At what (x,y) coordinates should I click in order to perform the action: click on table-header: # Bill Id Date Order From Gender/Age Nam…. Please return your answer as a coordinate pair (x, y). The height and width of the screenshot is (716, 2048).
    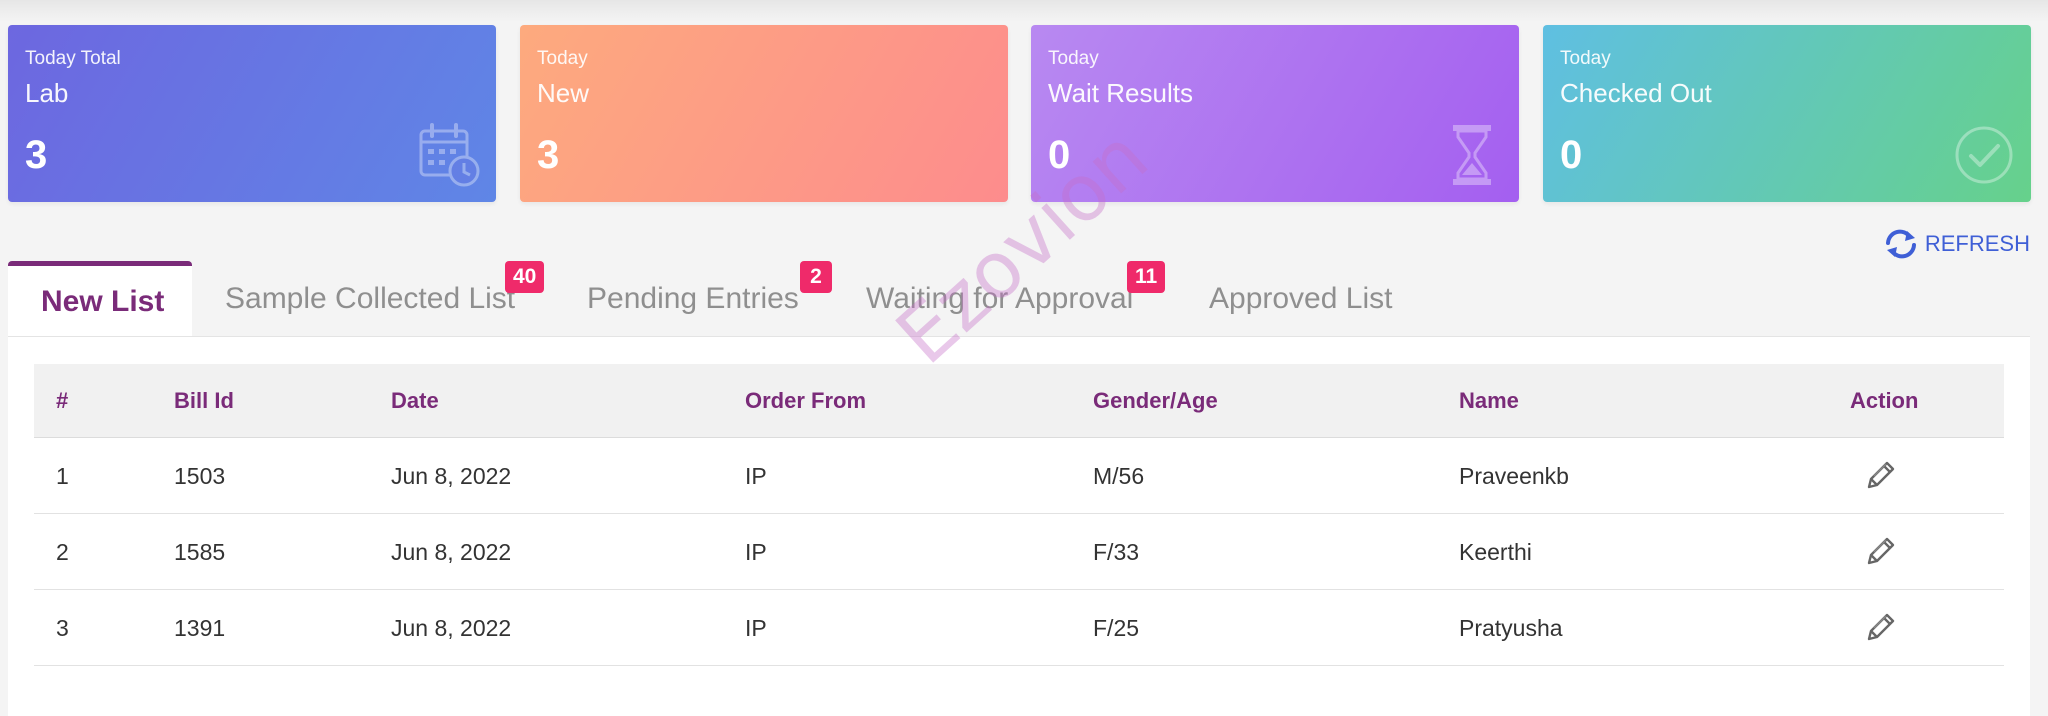
    Looking at the image, I should click on (1019, 401).